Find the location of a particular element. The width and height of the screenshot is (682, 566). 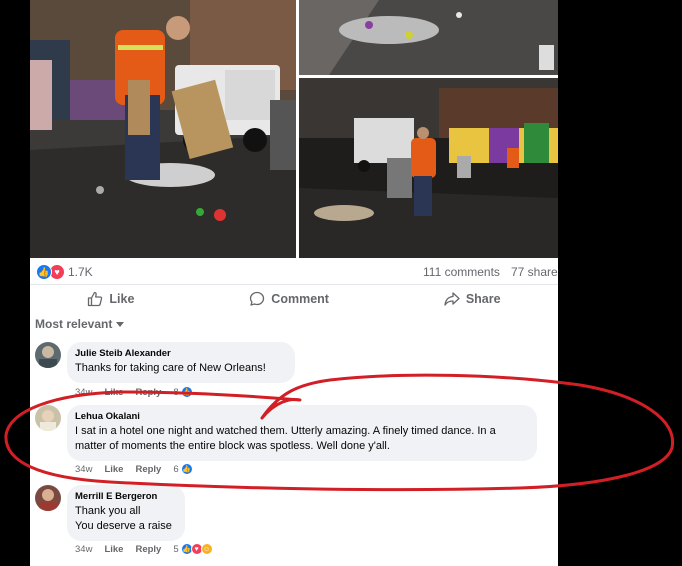

comment-sort-dropdown: Most relevant is located at coordinates (80, 324).